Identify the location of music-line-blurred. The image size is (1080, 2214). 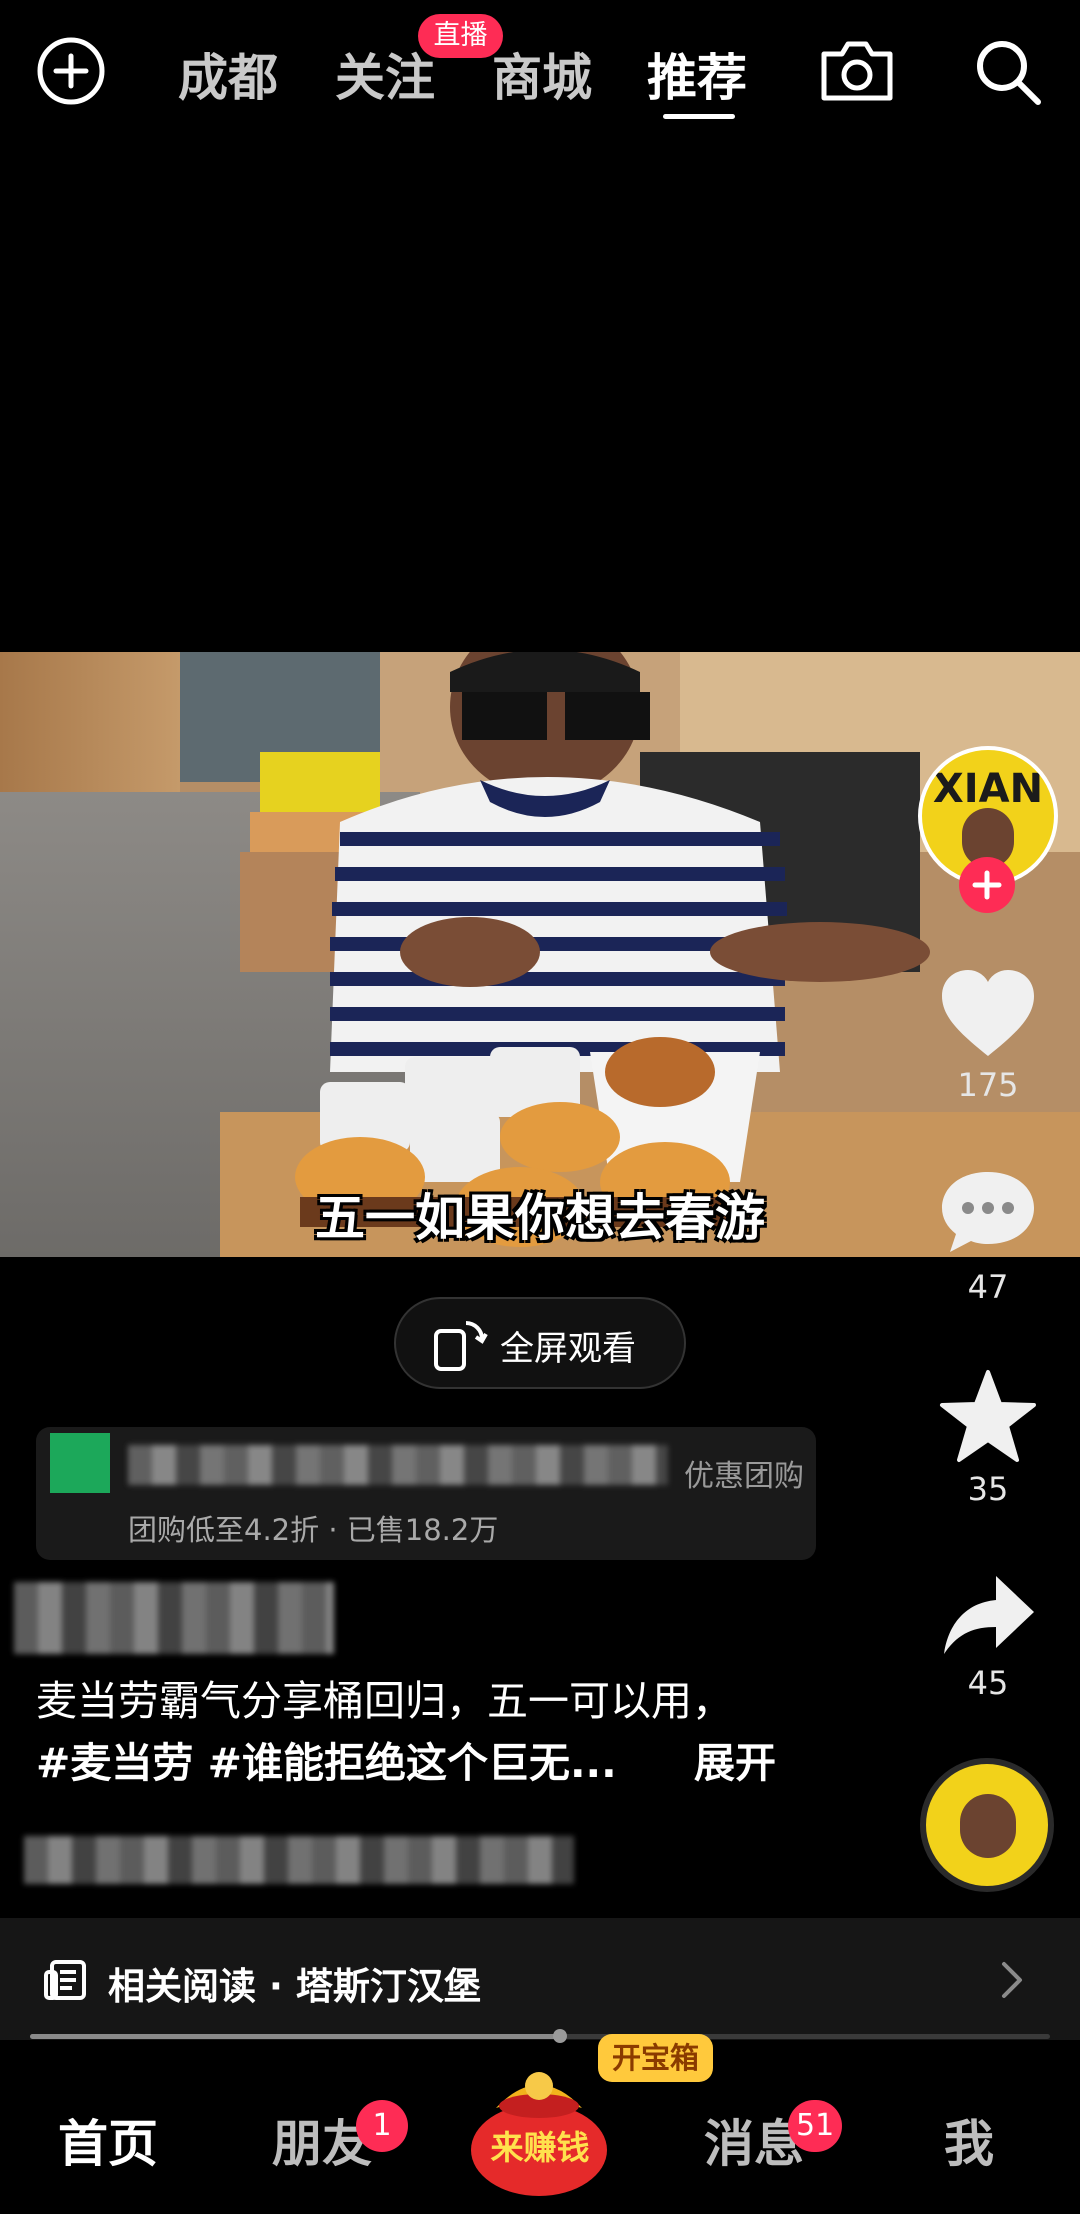
(299, 1860).